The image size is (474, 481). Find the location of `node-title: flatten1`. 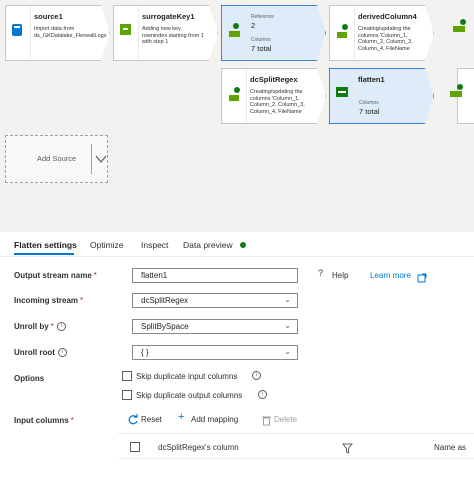

node-title: flatten1 is located at coordinates (371, 79).